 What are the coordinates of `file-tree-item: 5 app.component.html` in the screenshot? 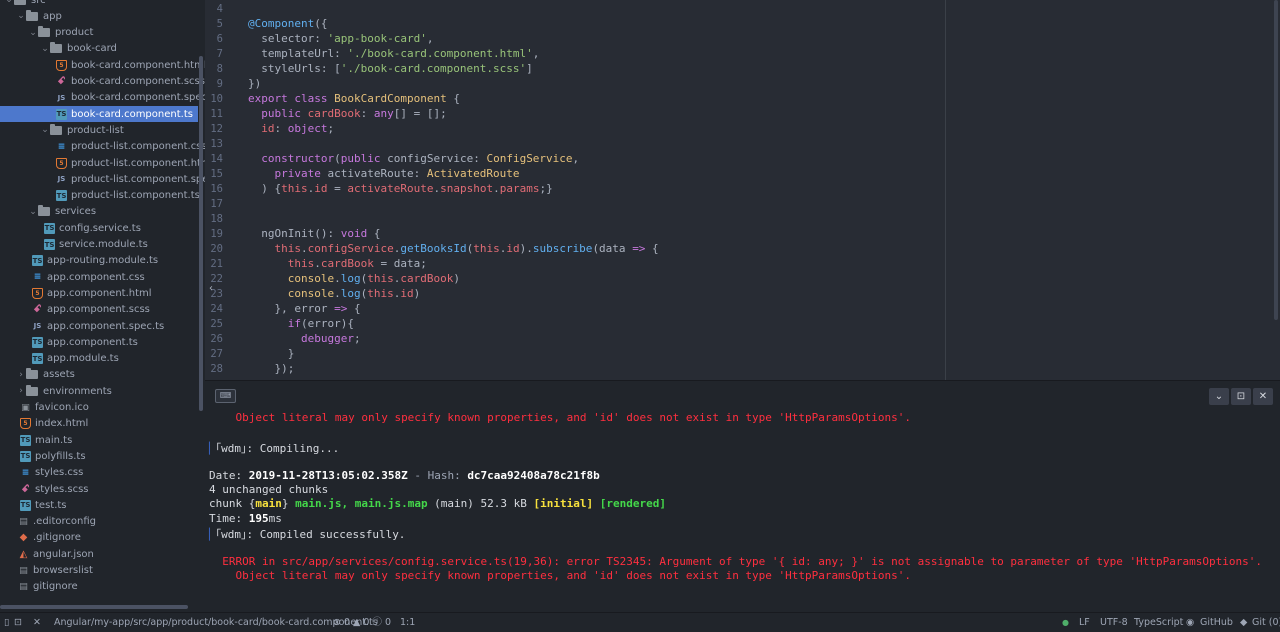 It's located at (99, 293).